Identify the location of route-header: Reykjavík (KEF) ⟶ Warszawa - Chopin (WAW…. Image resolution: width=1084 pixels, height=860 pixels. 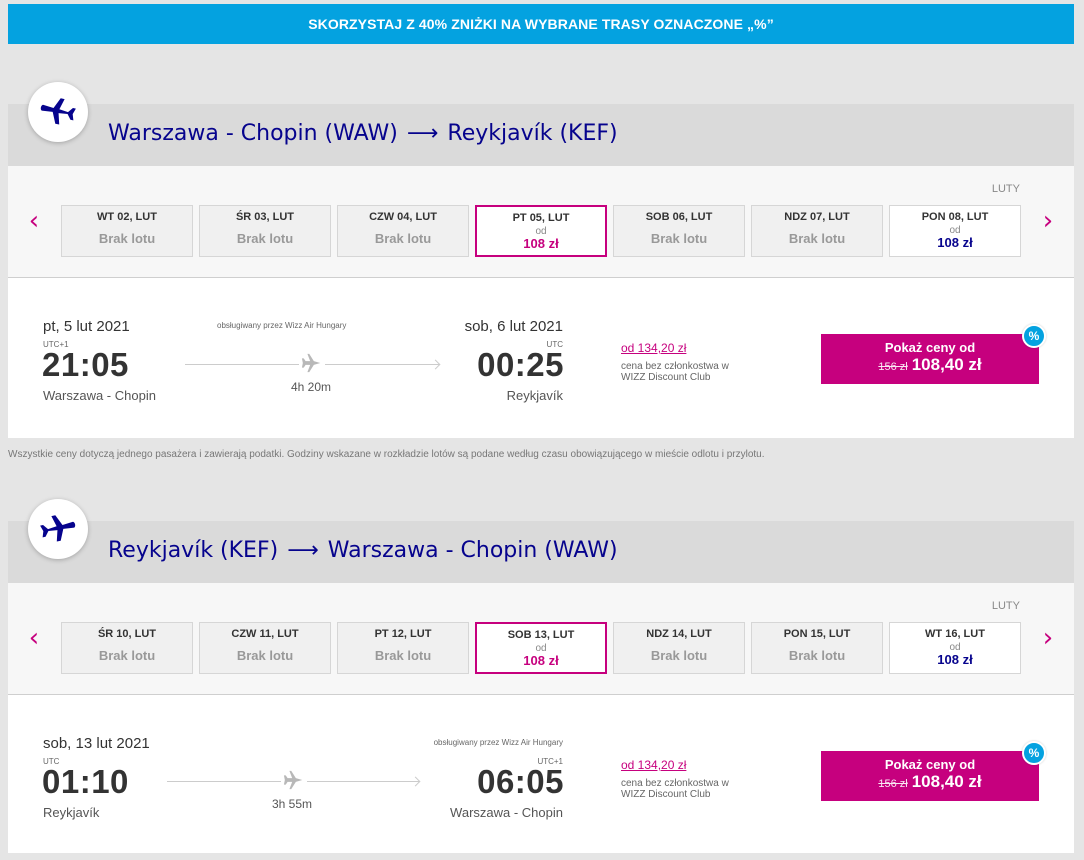
(541, 541).